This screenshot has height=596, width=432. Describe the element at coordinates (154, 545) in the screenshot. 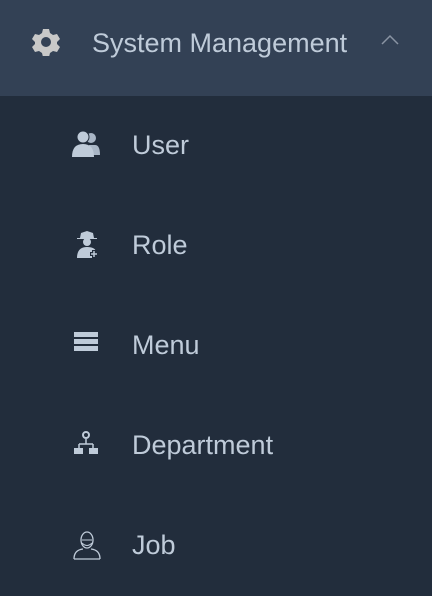

I see `menu-item-label: Job` at that location.